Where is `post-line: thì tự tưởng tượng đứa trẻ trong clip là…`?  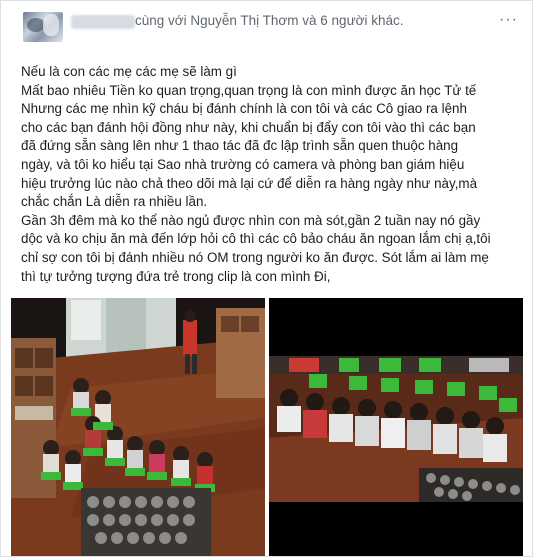 post-line: thì tự tưởng tượng đứa trẻ trong clip là… is located at coordinates (176, 276).